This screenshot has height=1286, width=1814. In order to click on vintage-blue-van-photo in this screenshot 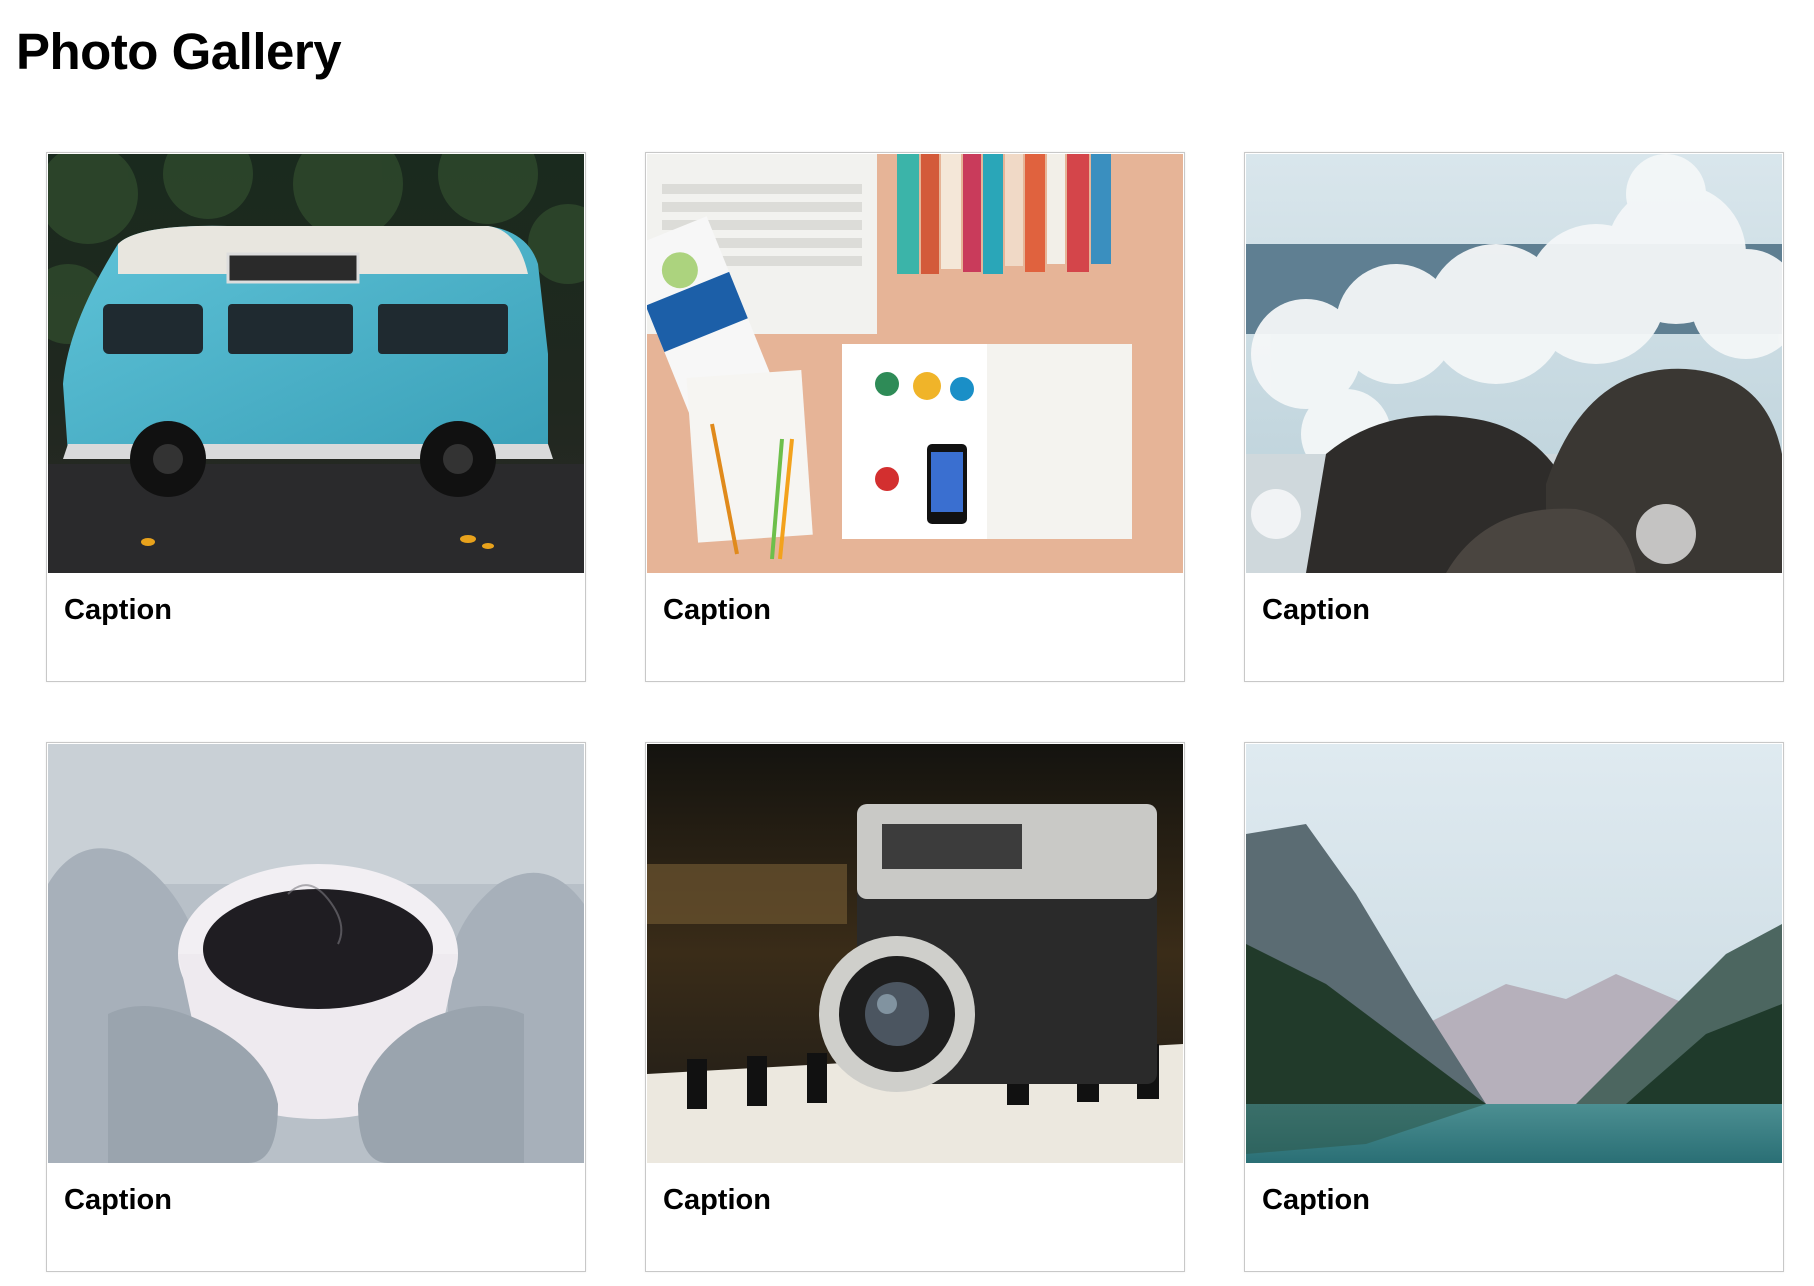, I will do `click(316, 363)`.